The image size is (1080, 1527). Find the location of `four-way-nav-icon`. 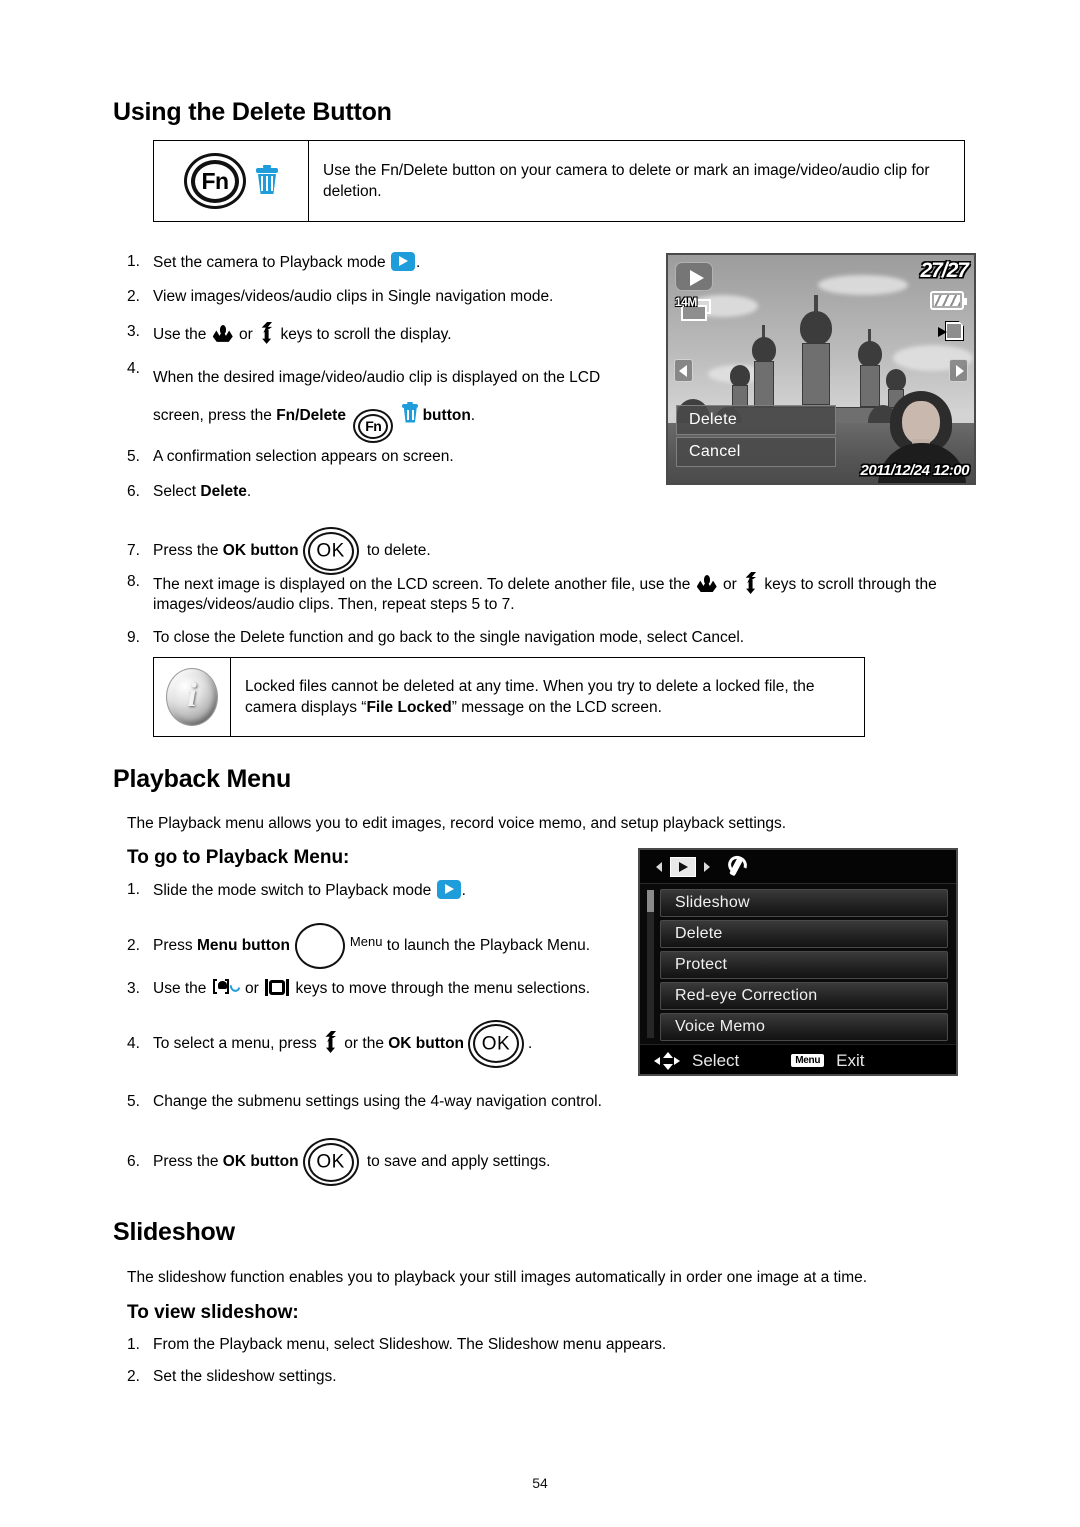

four-way-nav-icon is located at coordinates (667, 1060).